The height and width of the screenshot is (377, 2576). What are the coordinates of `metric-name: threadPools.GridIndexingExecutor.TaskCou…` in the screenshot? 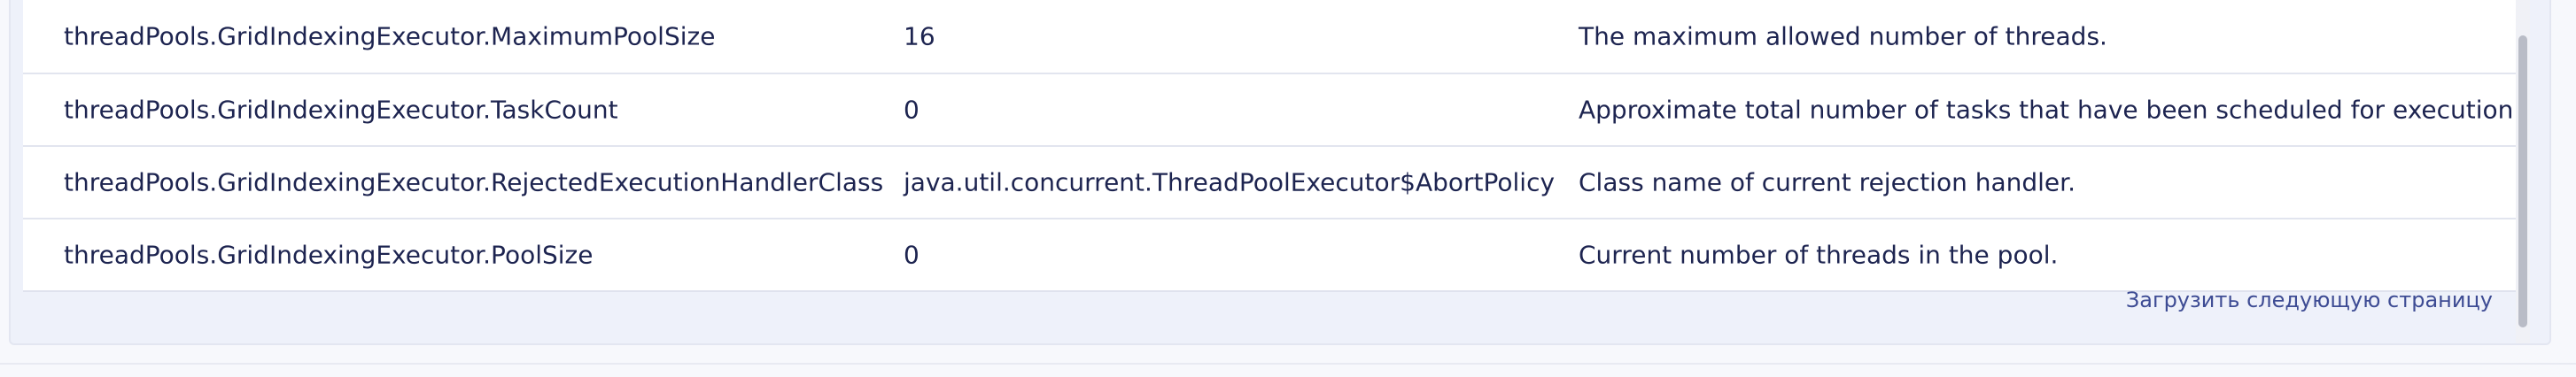 It's located at (341, 110).